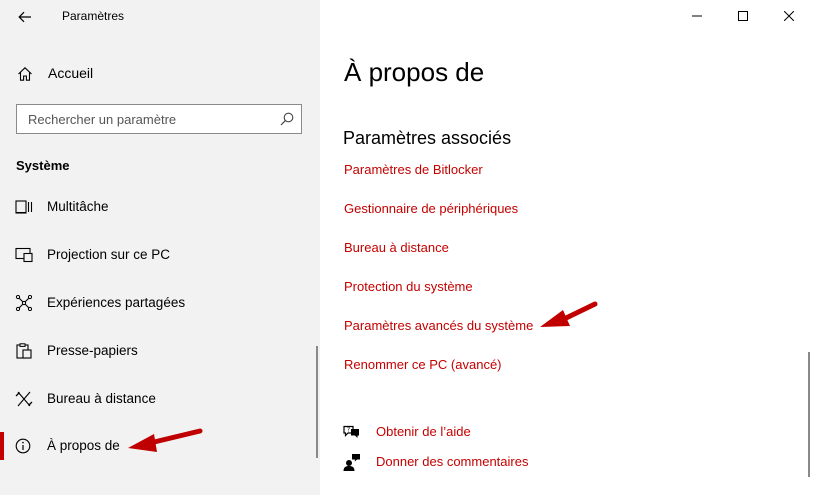 The height and width of the screenshot is (495, 814). Describe the element at coordinates (43, 165) in the screenshot. I see `section-title: Système` at that location.